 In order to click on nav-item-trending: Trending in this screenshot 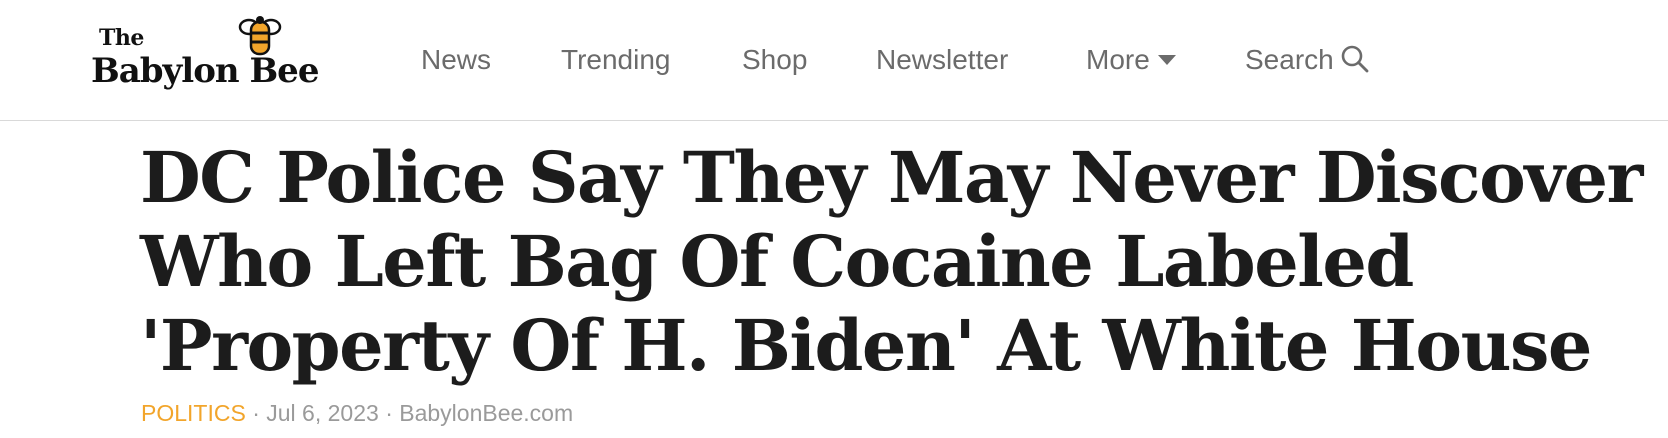, I will do `click(615, 60)`.